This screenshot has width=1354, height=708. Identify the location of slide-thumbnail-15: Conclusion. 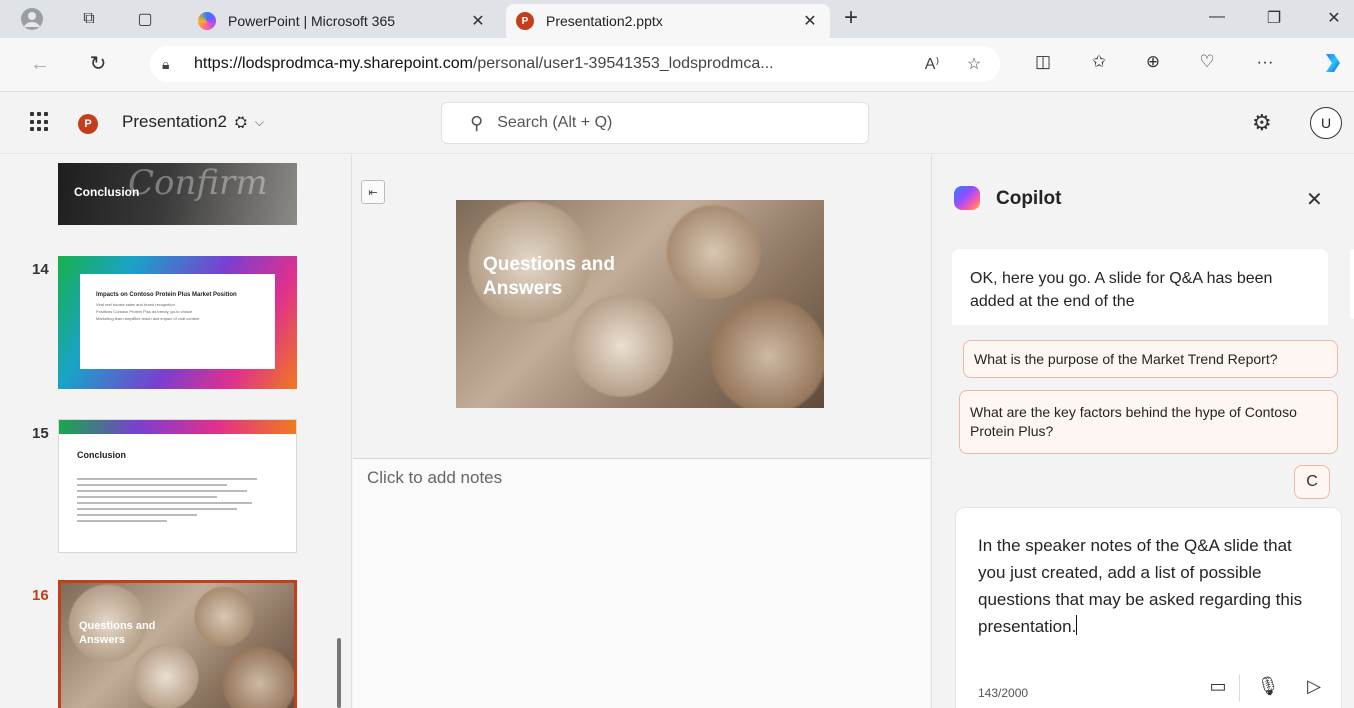
(177, 486).